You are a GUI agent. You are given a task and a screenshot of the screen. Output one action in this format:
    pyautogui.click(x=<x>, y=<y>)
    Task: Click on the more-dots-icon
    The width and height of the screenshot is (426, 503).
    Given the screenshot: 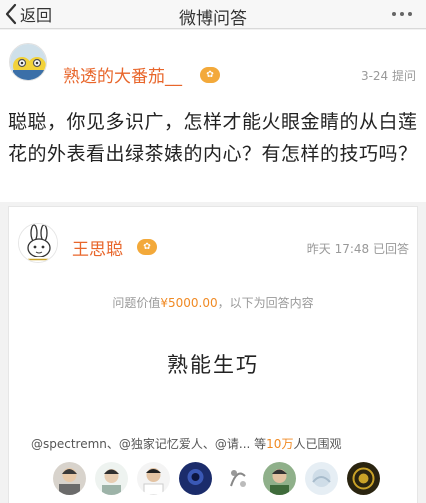 What is the action you would take?
    pyautogui.click(x=394, y=14)
    